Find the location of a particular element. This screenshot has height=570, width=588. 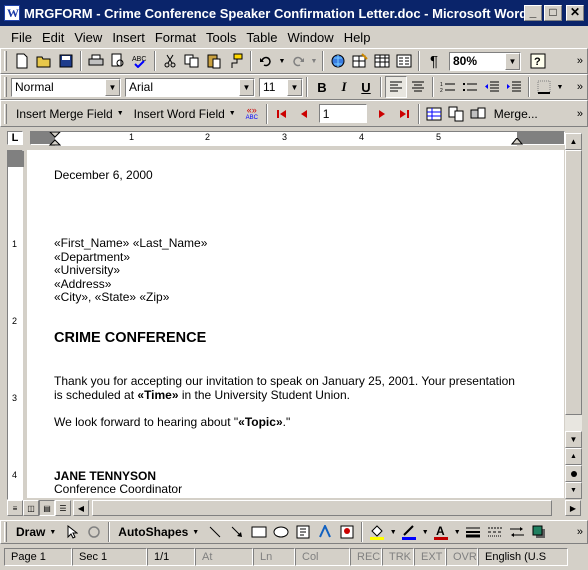

print-layout-view-icon: ▤ is located at coordinates (47, 508).